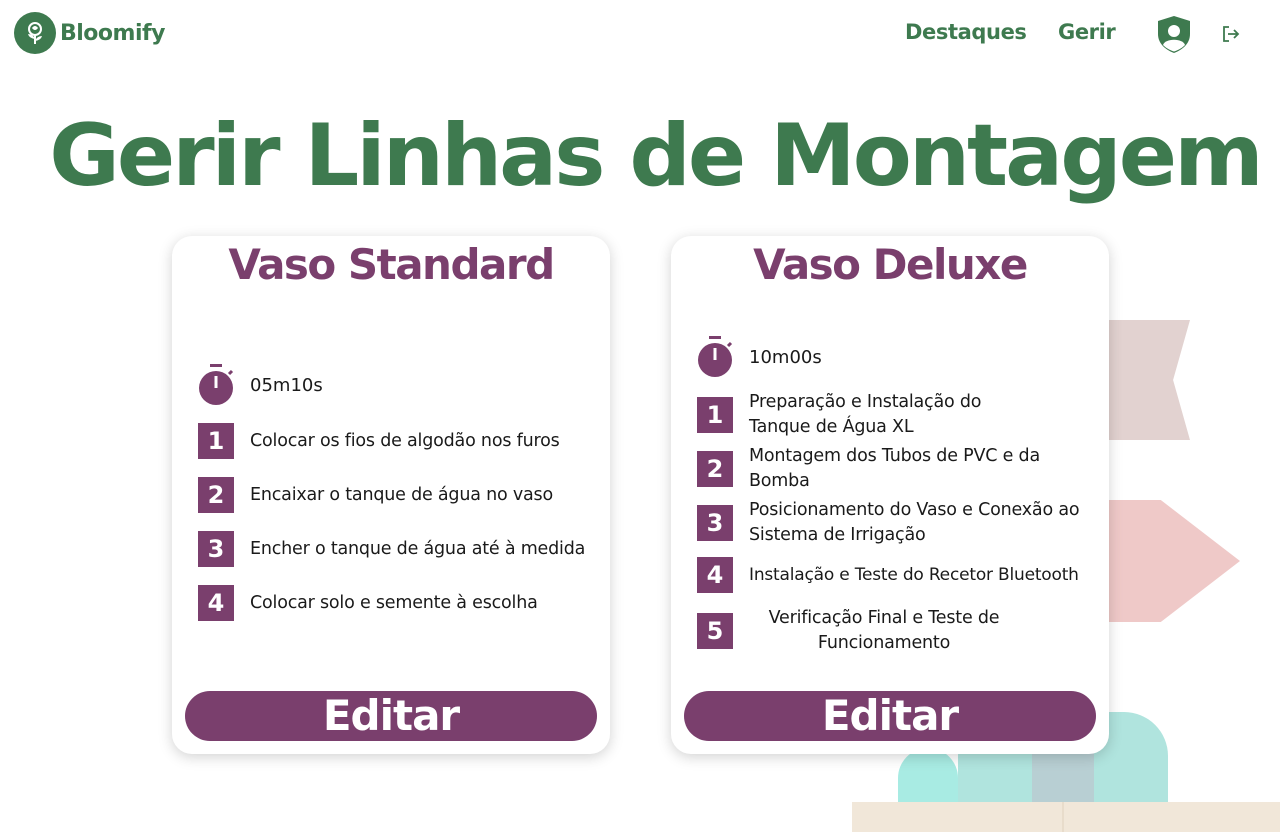  What do you see at coordinates (656, 156) in the screenshot?
I see `page-title: Gerir Linhas de Montagem` at bounding box center [656, 156].